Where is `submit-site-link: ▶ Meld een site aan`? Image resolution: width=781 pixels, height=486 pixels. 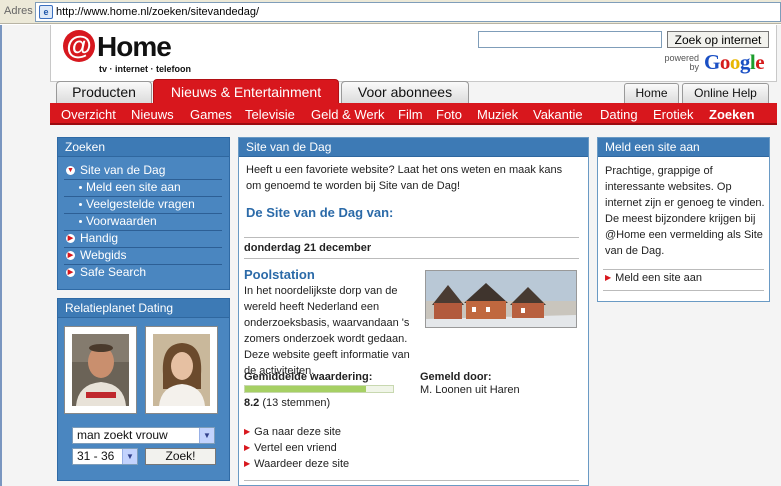 submit-site-link: ▶ Meld een site aan is located at coordinates (653, 278).